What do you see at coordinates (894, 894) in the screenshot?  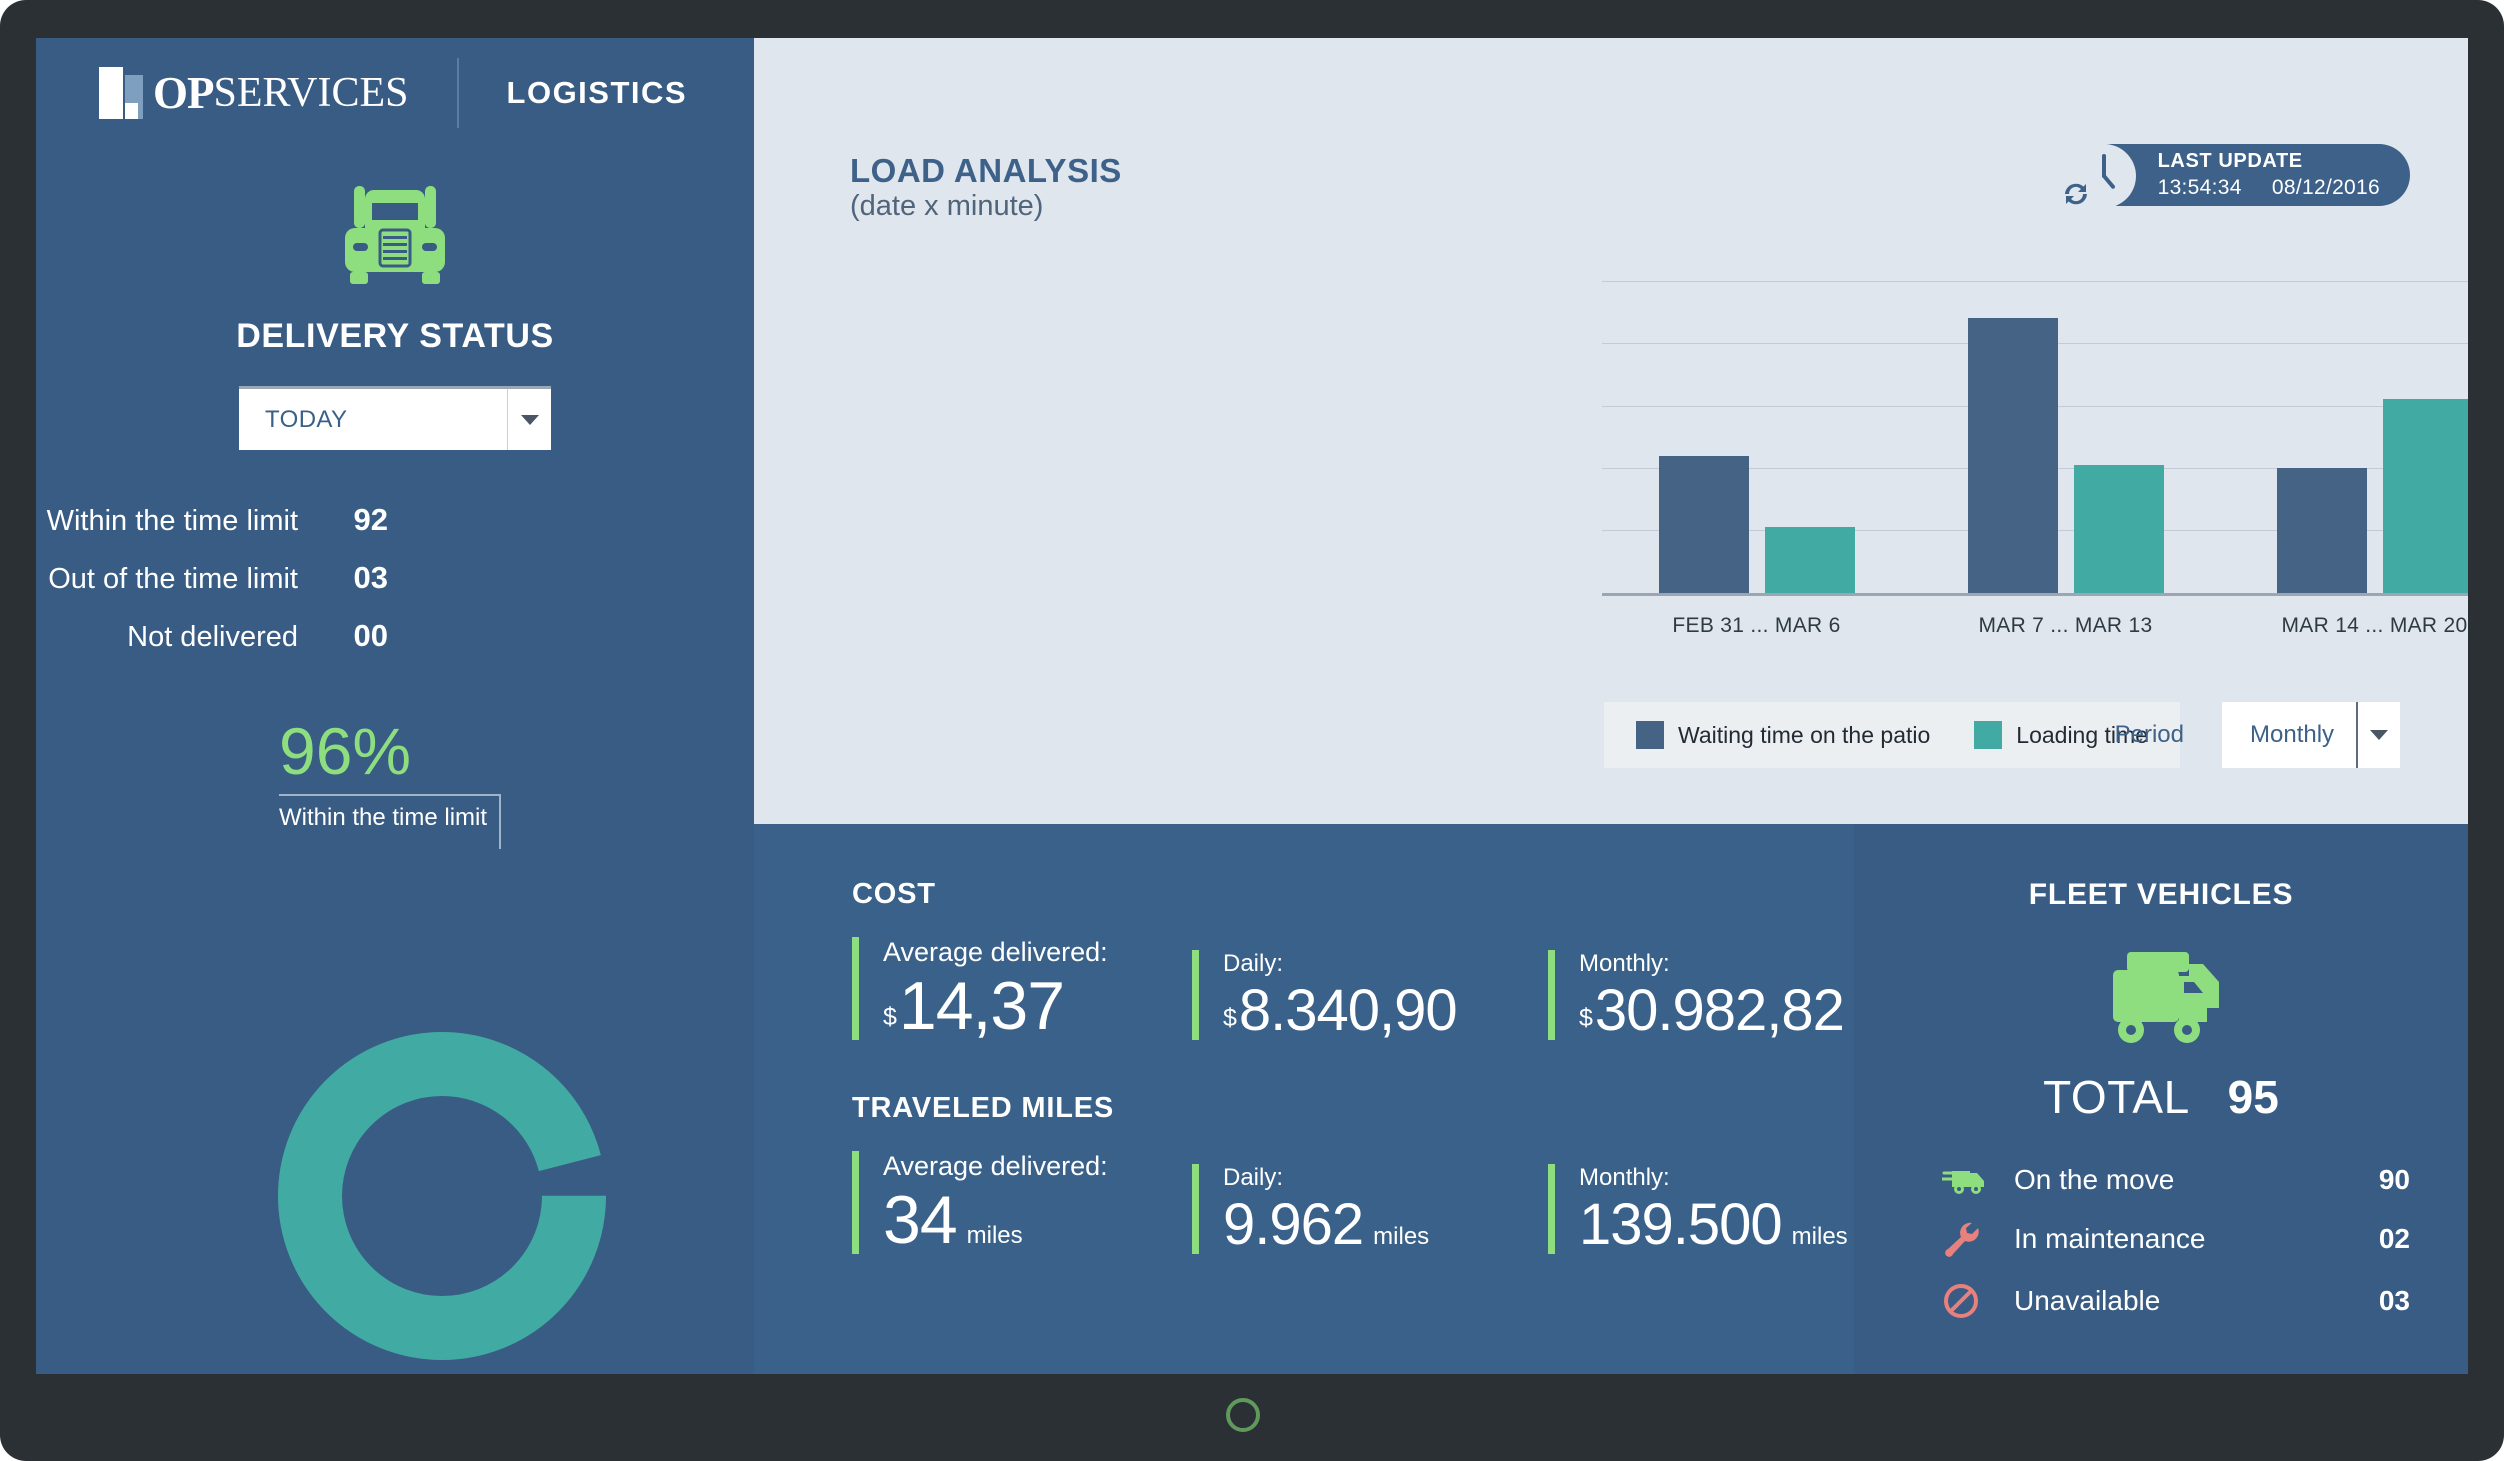 I see `cost-title: COST` at bounding box center [894, 894].